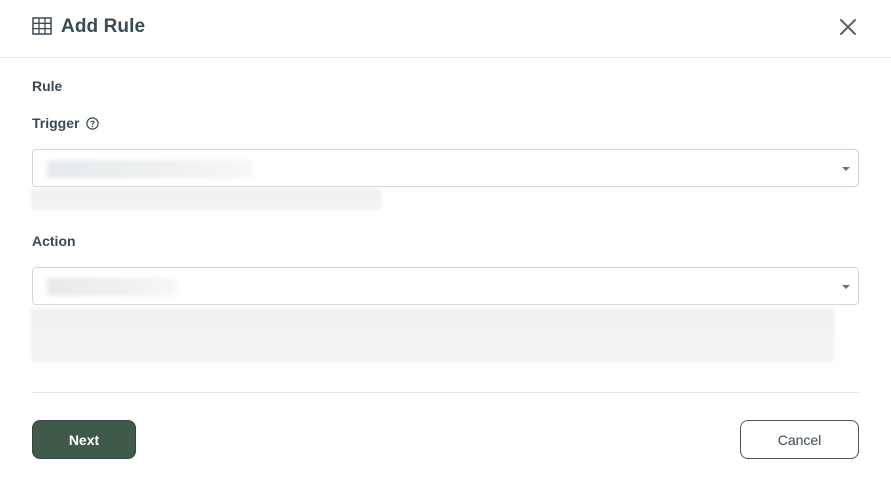  Describe the element at coordinates (84, 439) in the screenshot. I see `next-button: Next` at that location.